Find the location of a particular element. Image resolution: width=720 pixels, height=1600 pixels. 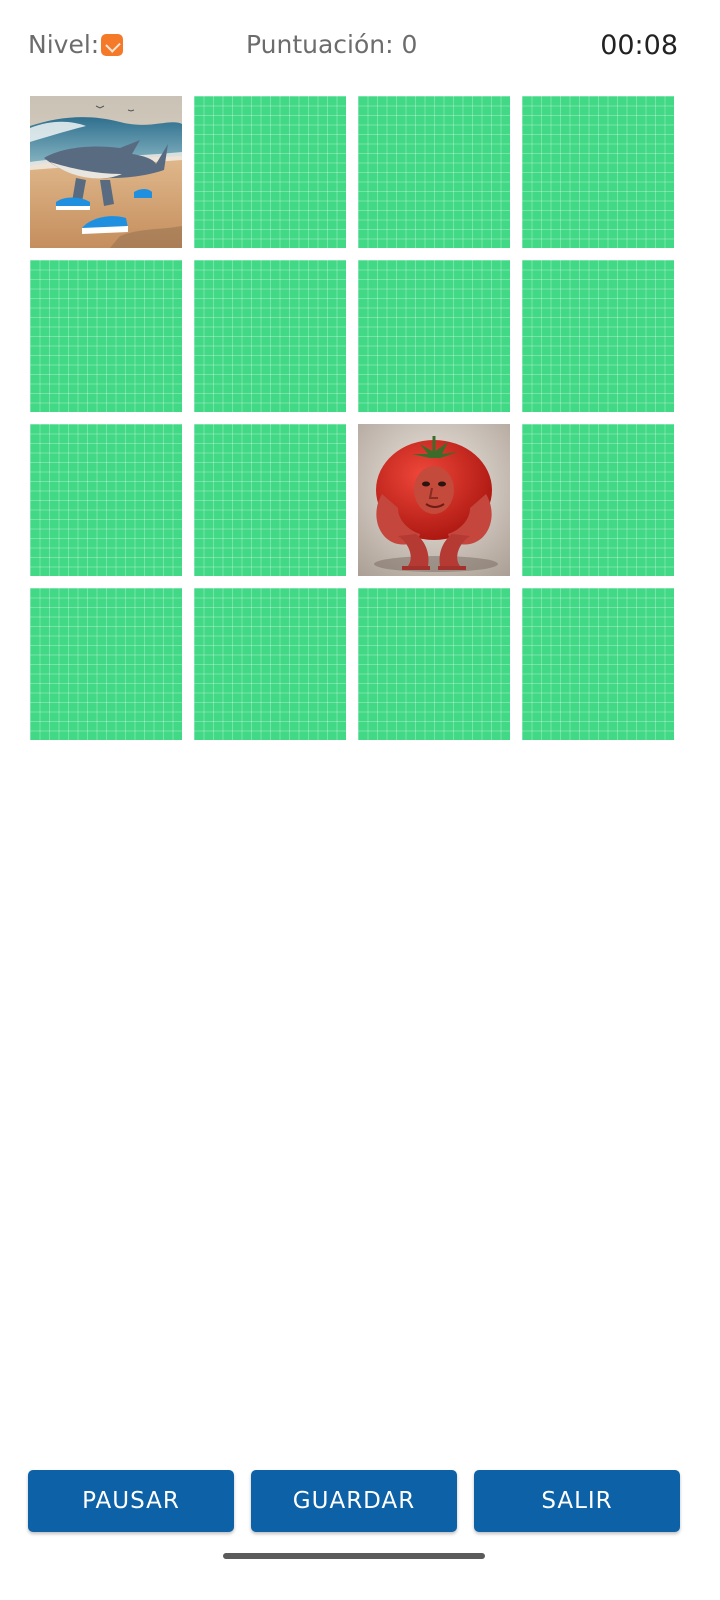

level-indicator: Nivel: is located at coordinates (76, 44).